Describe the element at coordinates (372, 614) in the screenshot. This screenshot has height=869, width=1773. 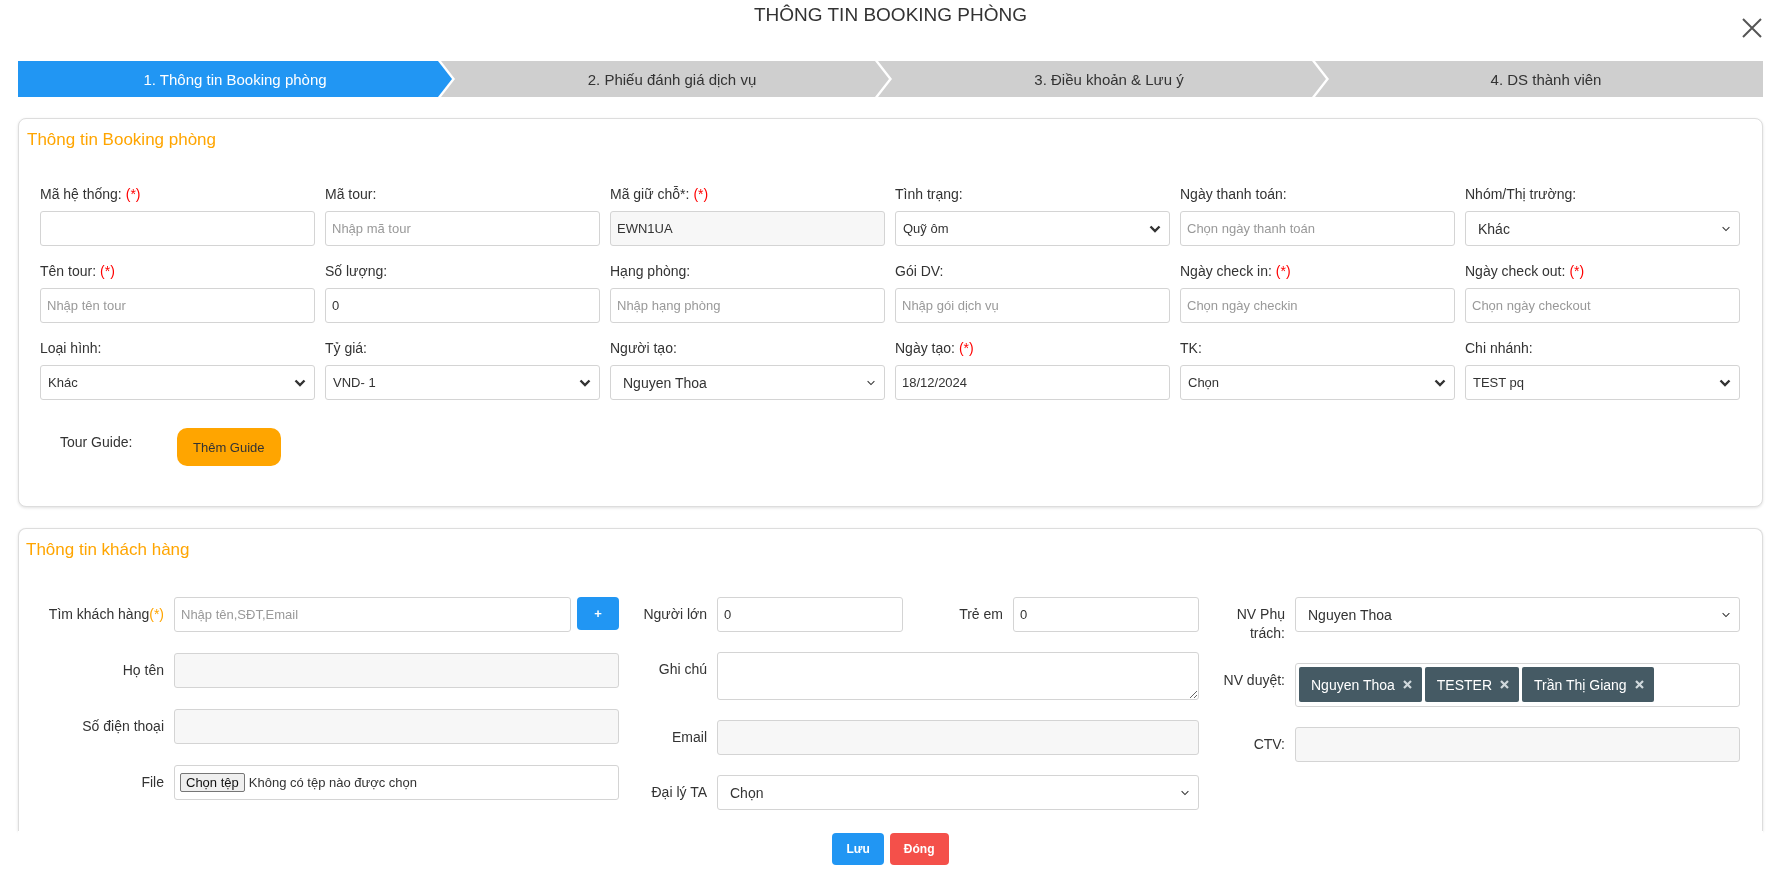
I see `search-field: Nhập tên,SĐT,Email` at that location.